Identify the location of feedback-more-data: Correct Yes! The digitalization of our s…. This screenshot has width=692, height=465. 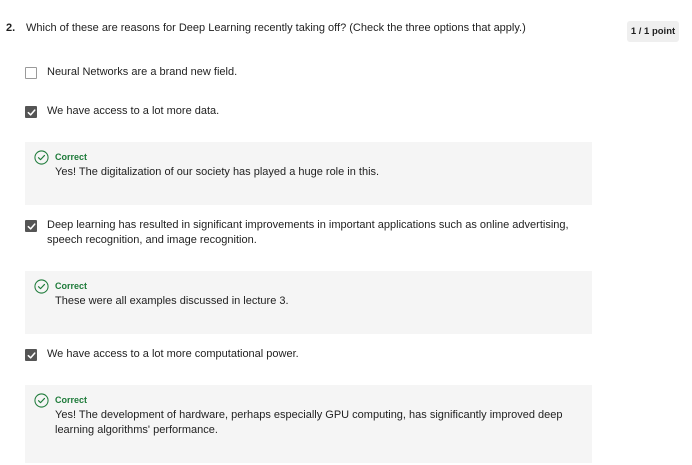
(308, 173).